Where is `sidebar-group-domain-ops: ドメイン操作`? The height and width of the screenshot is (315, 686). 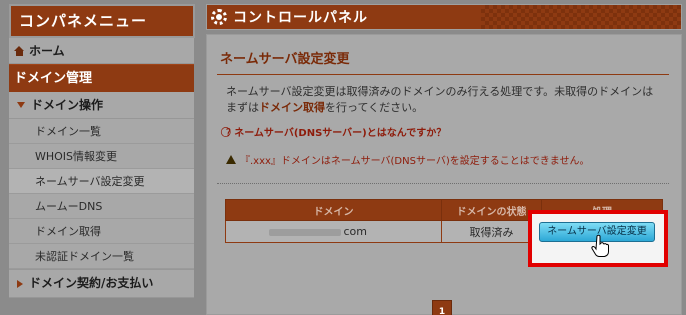 sidebar-group-domain-ops: ドメイン操作 is located at coordinates (101, 105).